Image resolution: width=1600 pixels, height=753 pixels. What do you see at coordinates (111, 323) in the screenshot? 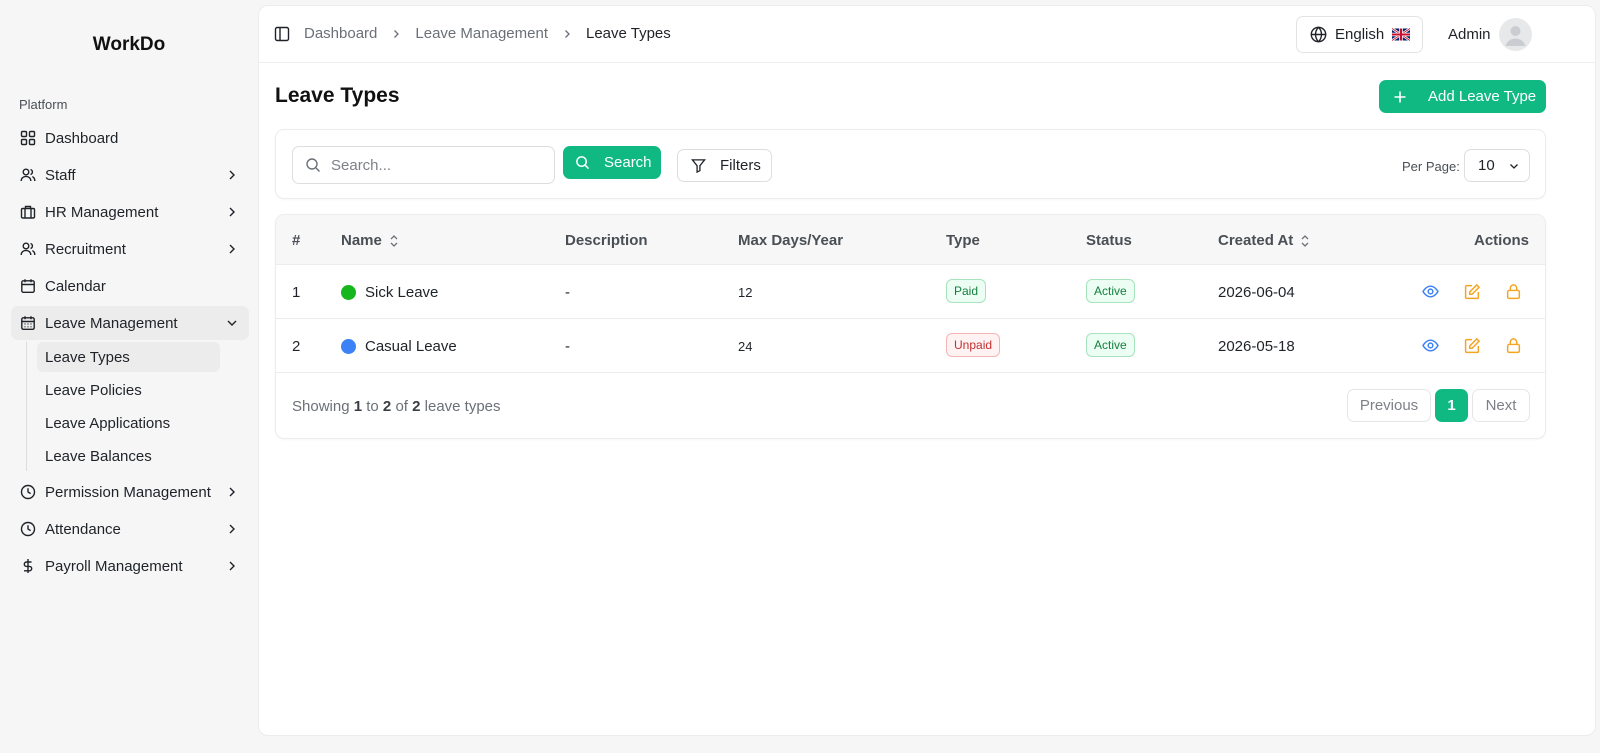
I see `sidebar-item-label: Leave Management` at bounding box center [111, 323].